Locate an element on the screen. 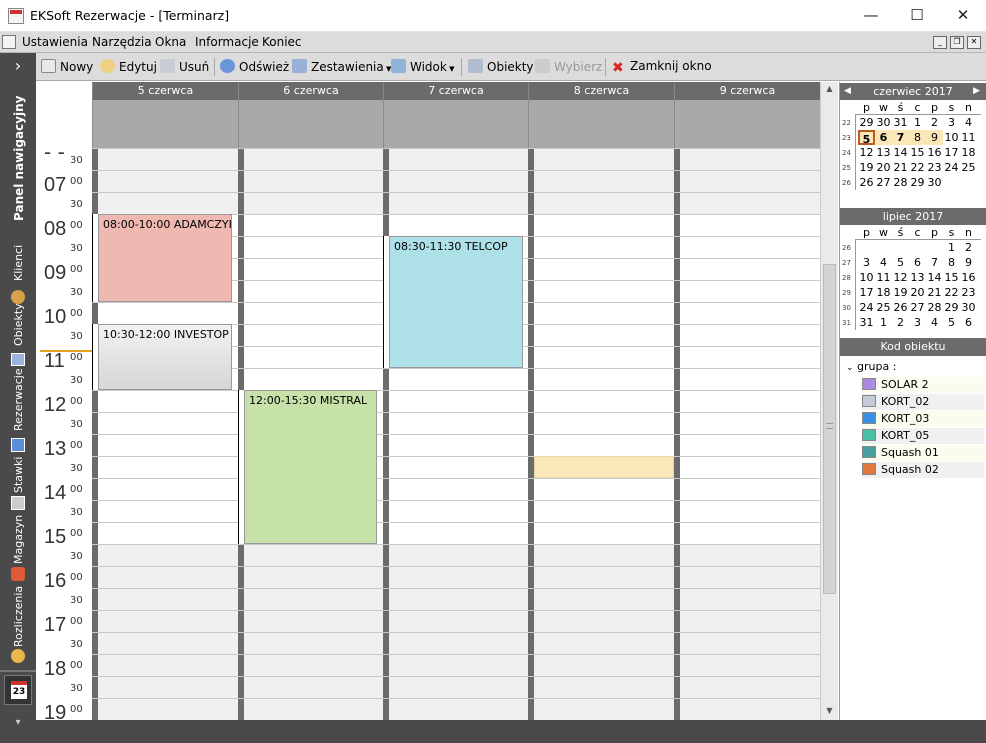  nav-item-rozliczenia: Rozliczenia is located at coordinates (18, 616).